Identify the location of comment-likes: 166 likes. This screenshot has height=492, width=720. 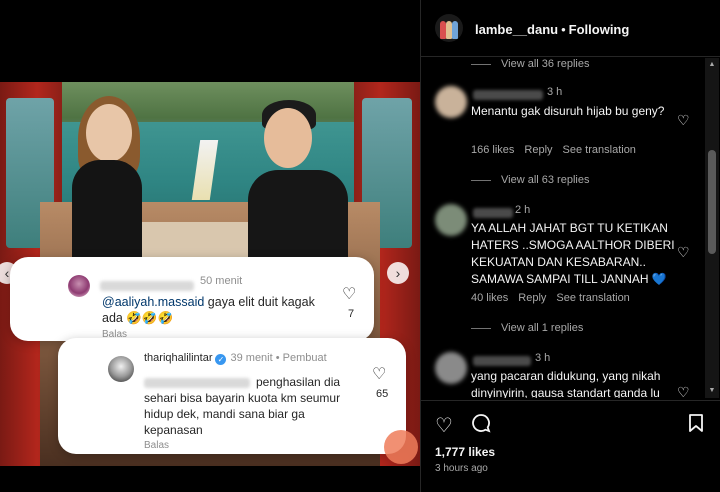
(492, 150).